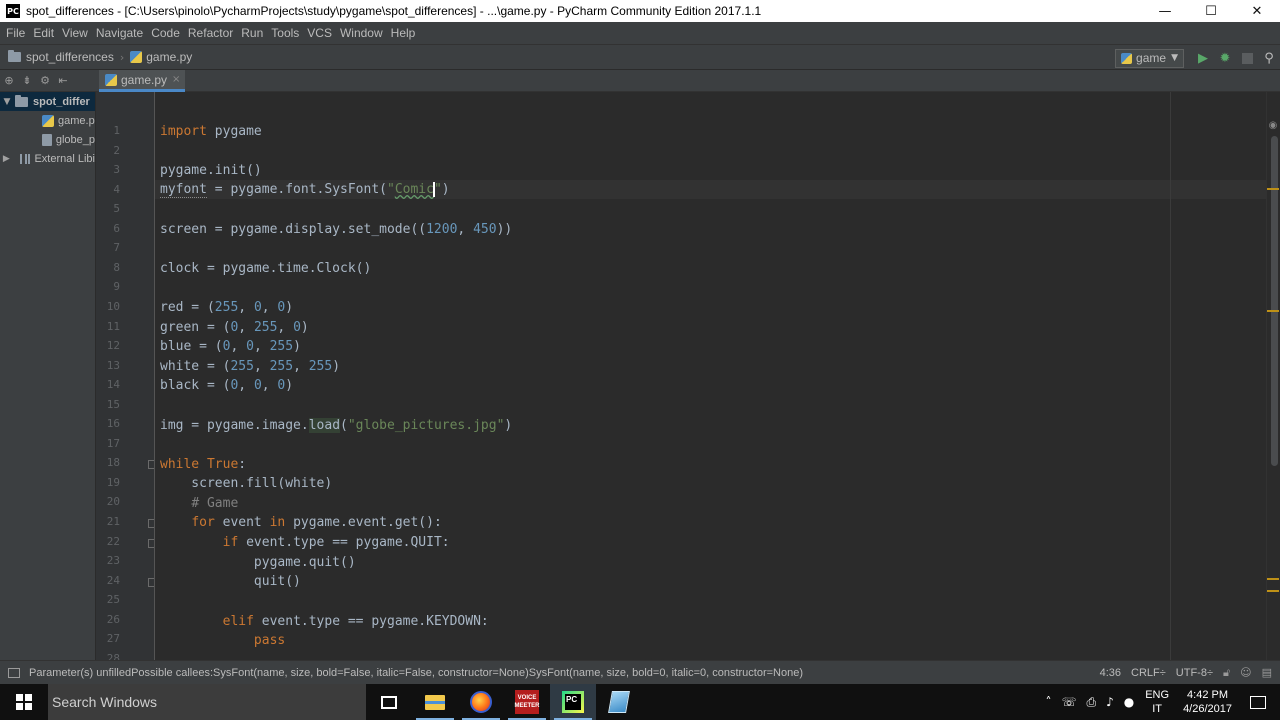 Image resolution: width=1280 pixels, height=720 pixels. What do you see at coordinates (113, 463) in the screenshot?
I see `line-number: 18` at bounding box center [113, 463].